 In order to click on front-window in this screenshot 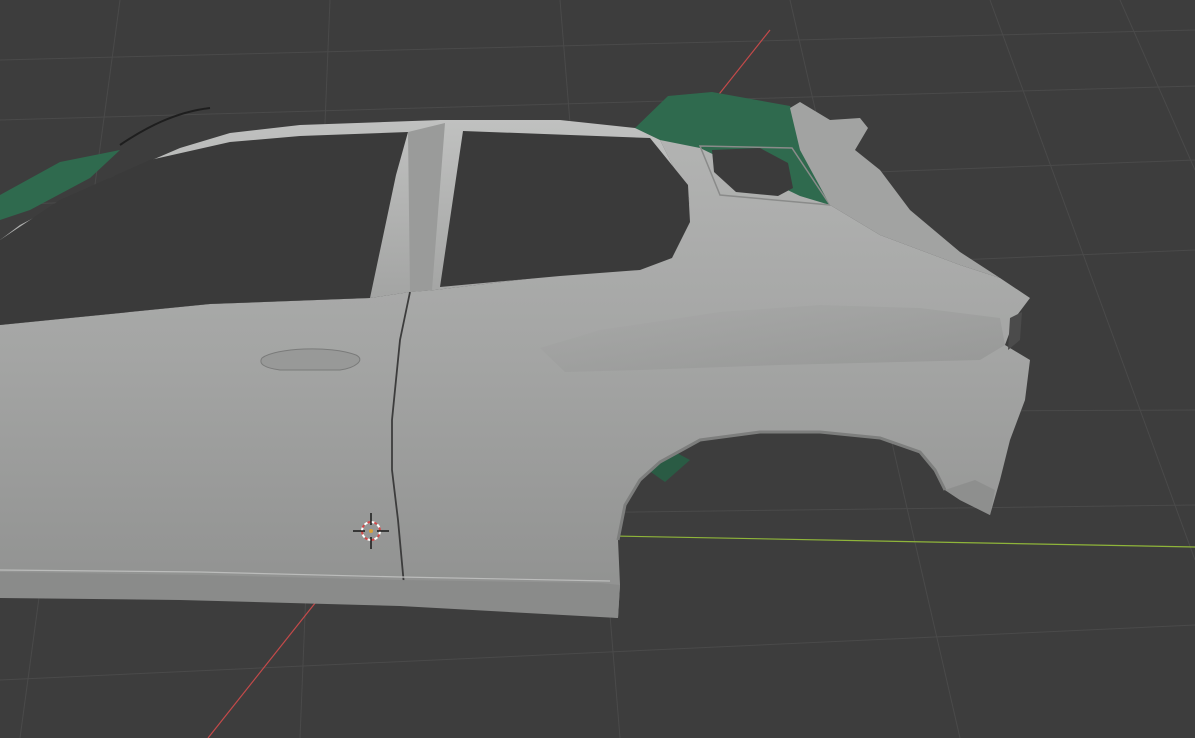, I will do `click(204, 228)`.